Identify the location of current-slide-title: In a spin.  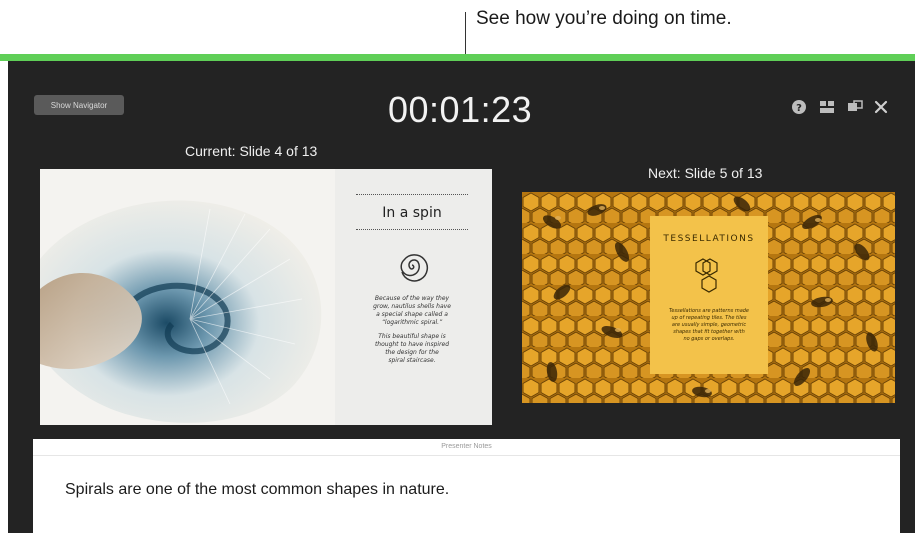
(412, 213).